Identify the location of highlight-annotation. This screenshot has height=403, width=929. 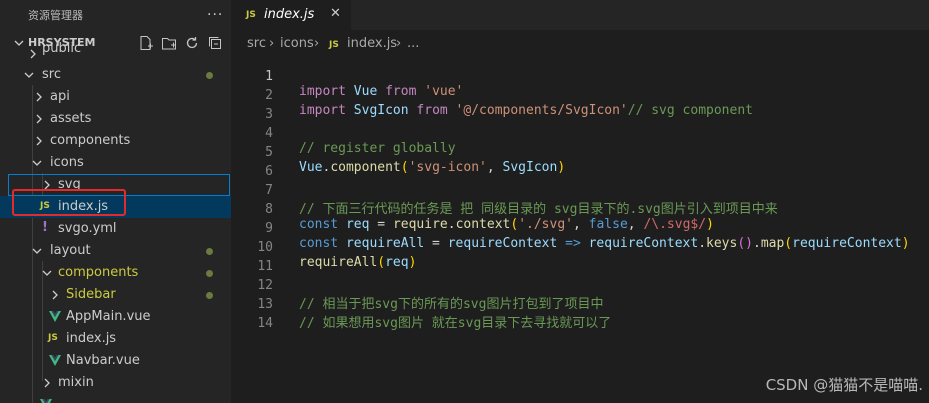
(69, 202).